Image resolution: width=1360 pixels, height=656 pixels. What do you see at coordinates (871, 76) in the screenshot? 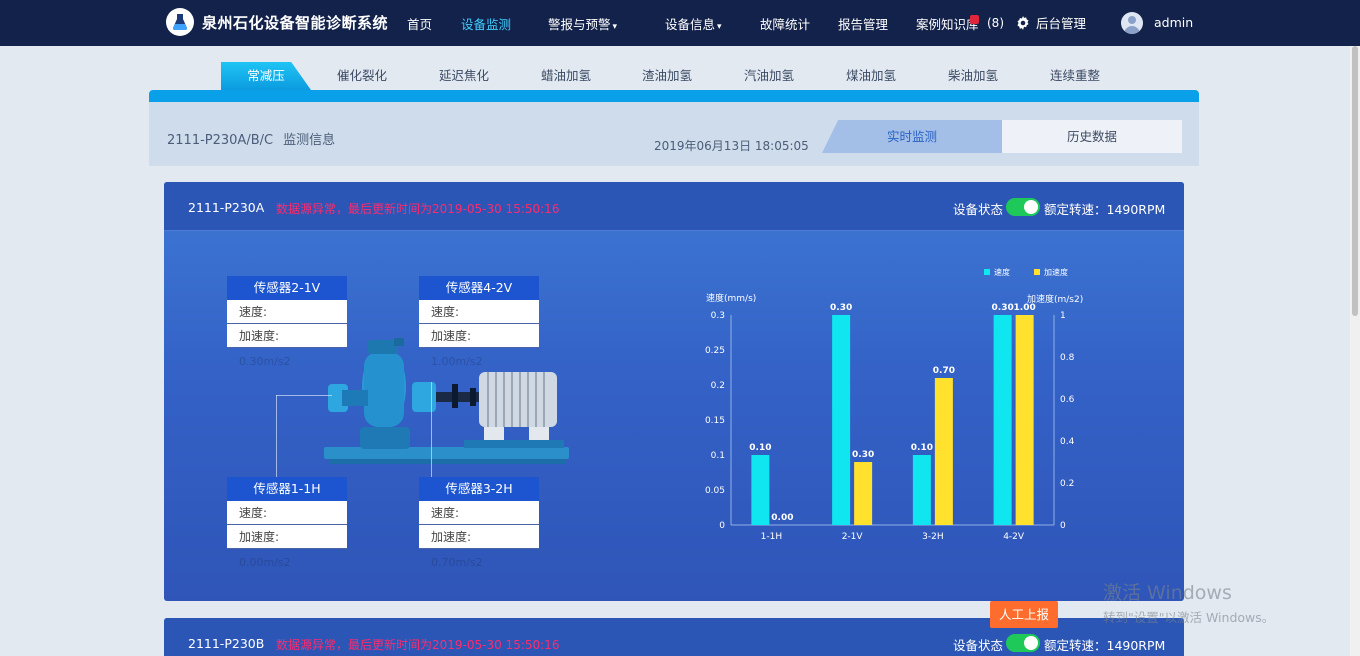
I see `tab-category-6: 煤油加氢` at bounding box center [871, 76].